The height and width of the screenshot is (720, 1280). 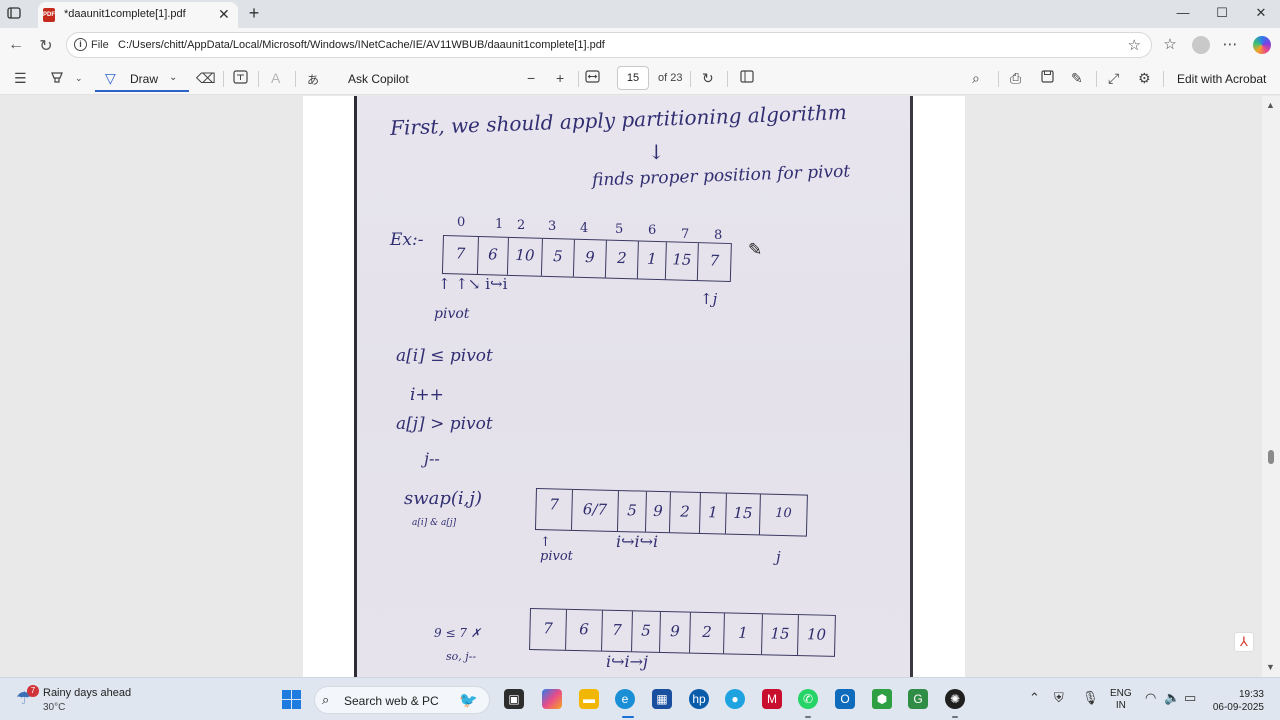 What do you see at coordinates (33, 691) in the screenshot?
I see `weather-badge: 7` at bounding box center [33, 691].